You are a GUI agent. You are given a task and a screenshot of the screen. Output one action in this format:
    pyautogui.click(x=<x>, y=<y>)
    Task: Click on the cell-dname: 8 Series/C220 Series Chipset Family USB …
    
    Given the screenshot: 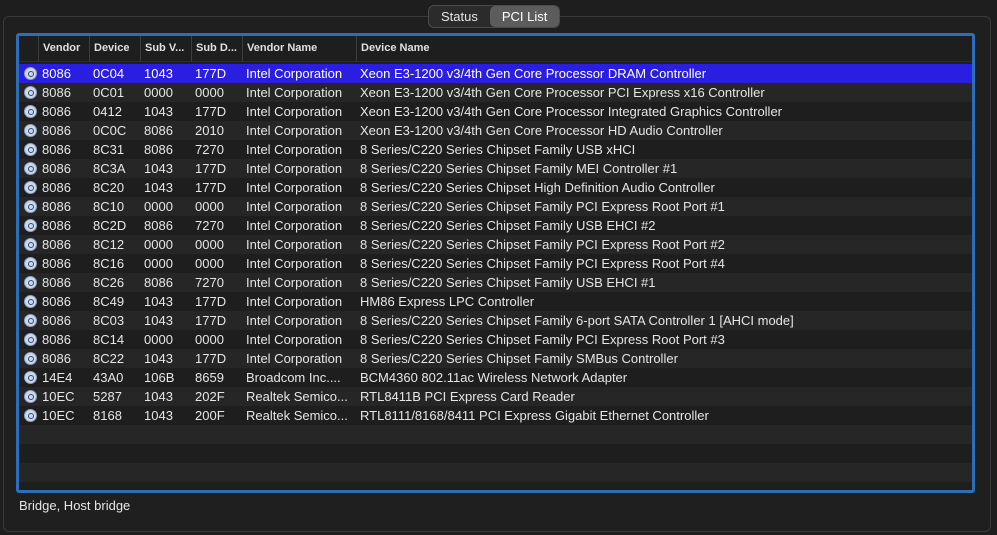 What is the action you would take?
    pyautogui.click(x=508, y=282)
    